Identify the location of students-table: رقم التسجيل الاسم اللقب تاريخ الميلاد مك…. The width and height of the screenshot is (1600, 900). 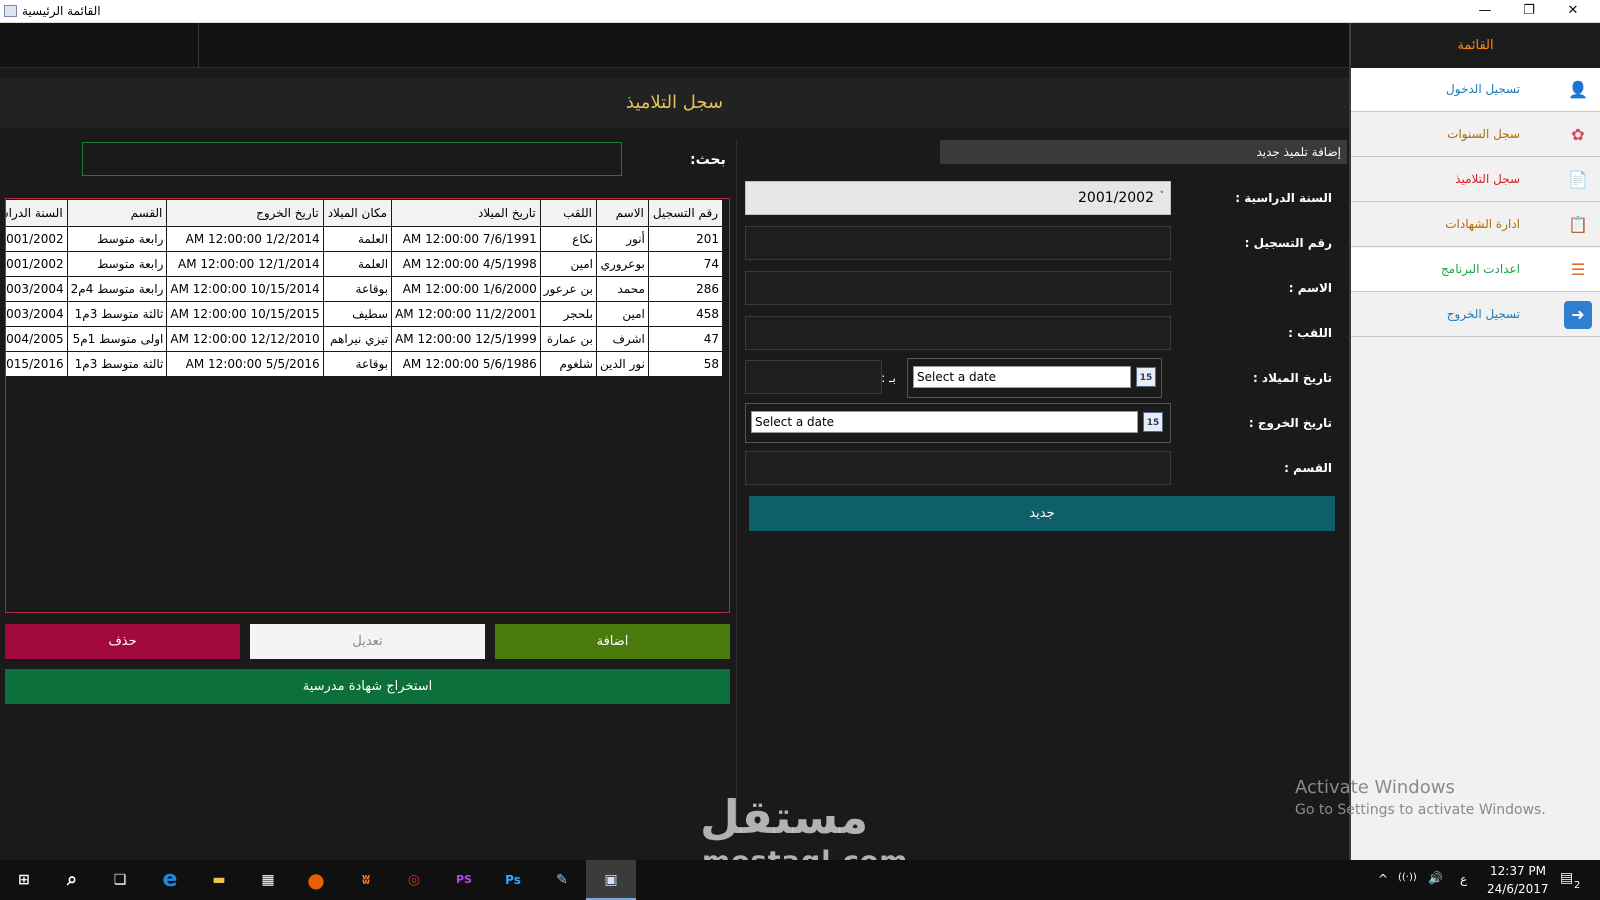
(365, 288).